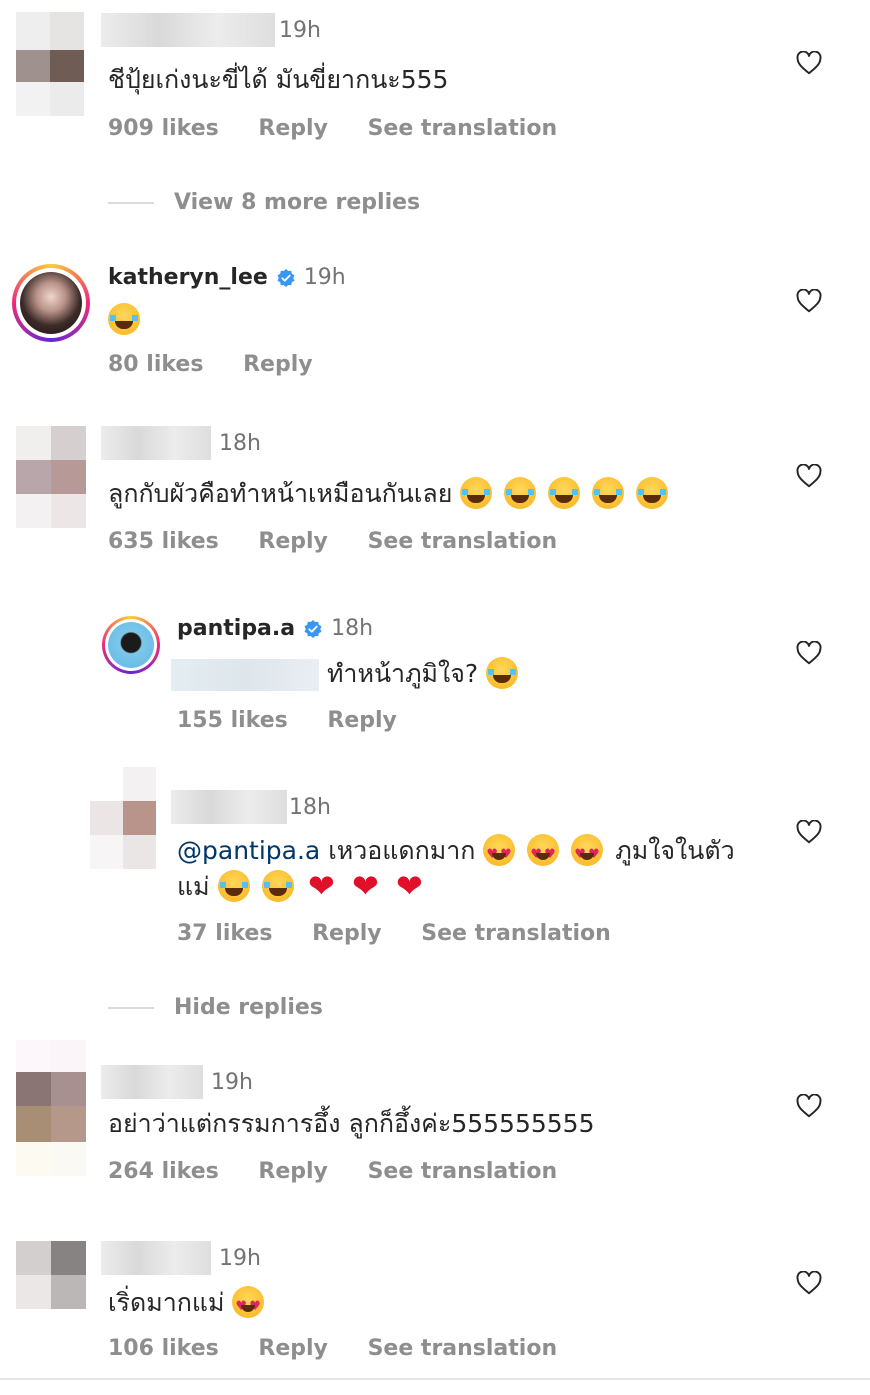 Image resolution: width=870 pixels, height=1395 pixels. Describe the element at coordinates (303, 887) in the screenshot. I see `comment-text-line-2: แม่ ❤ ❤ ❤` at that location.